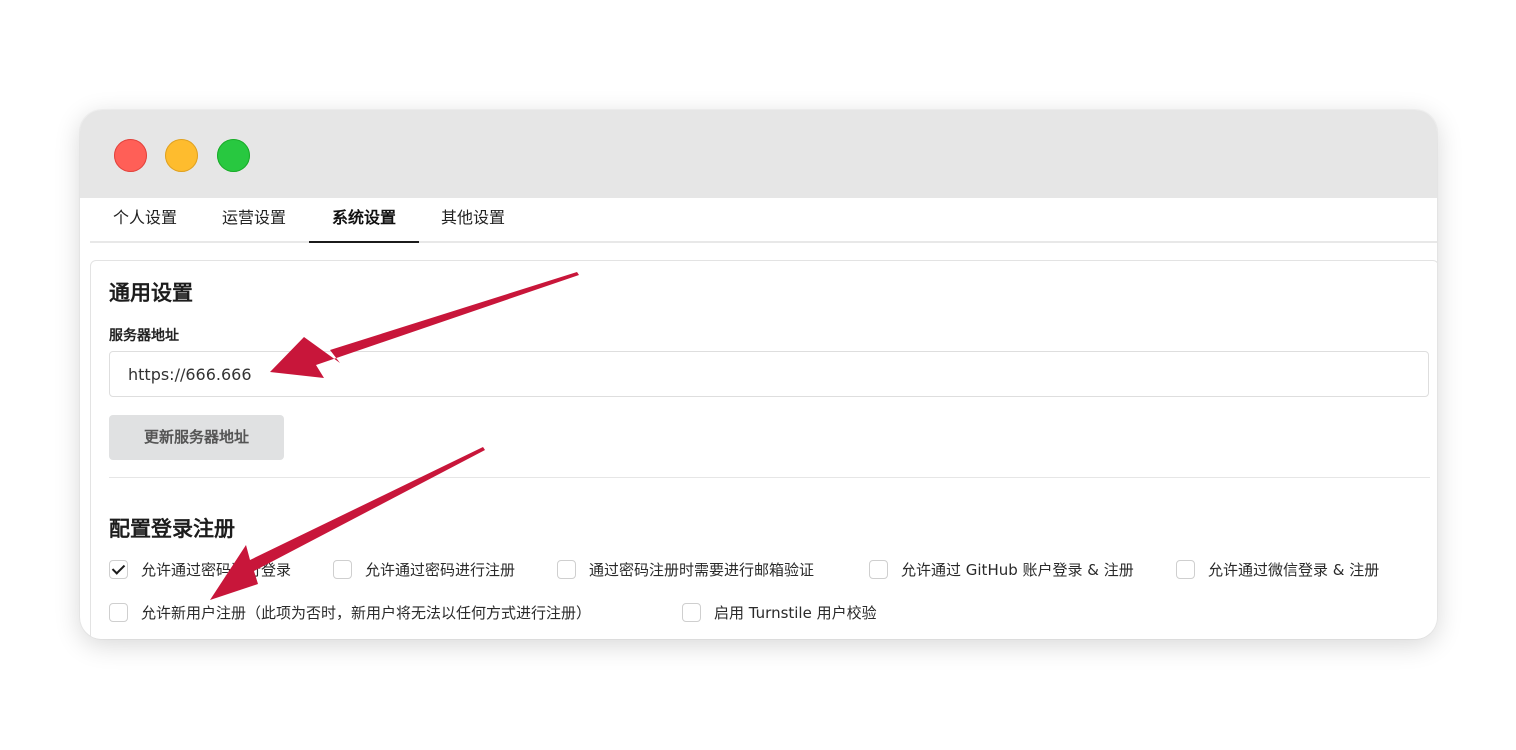 The height and width of the screenshot is (750, 1516). What do you see at coordinates (1017, 570) in the screenshot?
I see `checkbox-label: 允许通过 GitHub 账户登录 & 注册` at bounding box center [1017, 570].